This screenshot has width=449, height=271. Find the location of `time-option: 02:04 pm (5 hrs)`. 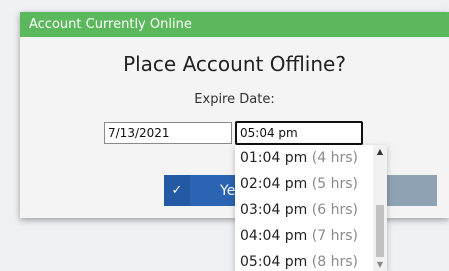

time-option: 02:04 pm (5 hrs) is located at coordinates (311, 184).